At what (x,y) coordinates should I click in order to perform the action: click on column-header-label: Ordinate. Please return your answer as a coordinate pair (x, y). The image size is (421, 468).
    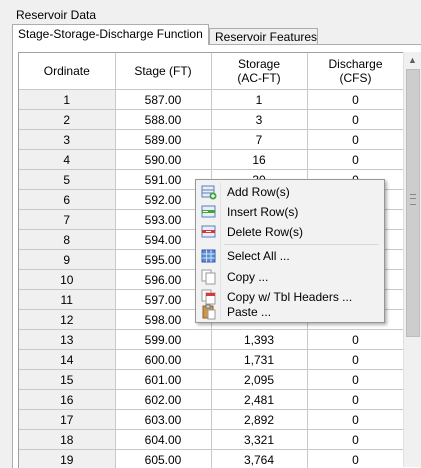
    Looking at the image, I should click on (67, 71).